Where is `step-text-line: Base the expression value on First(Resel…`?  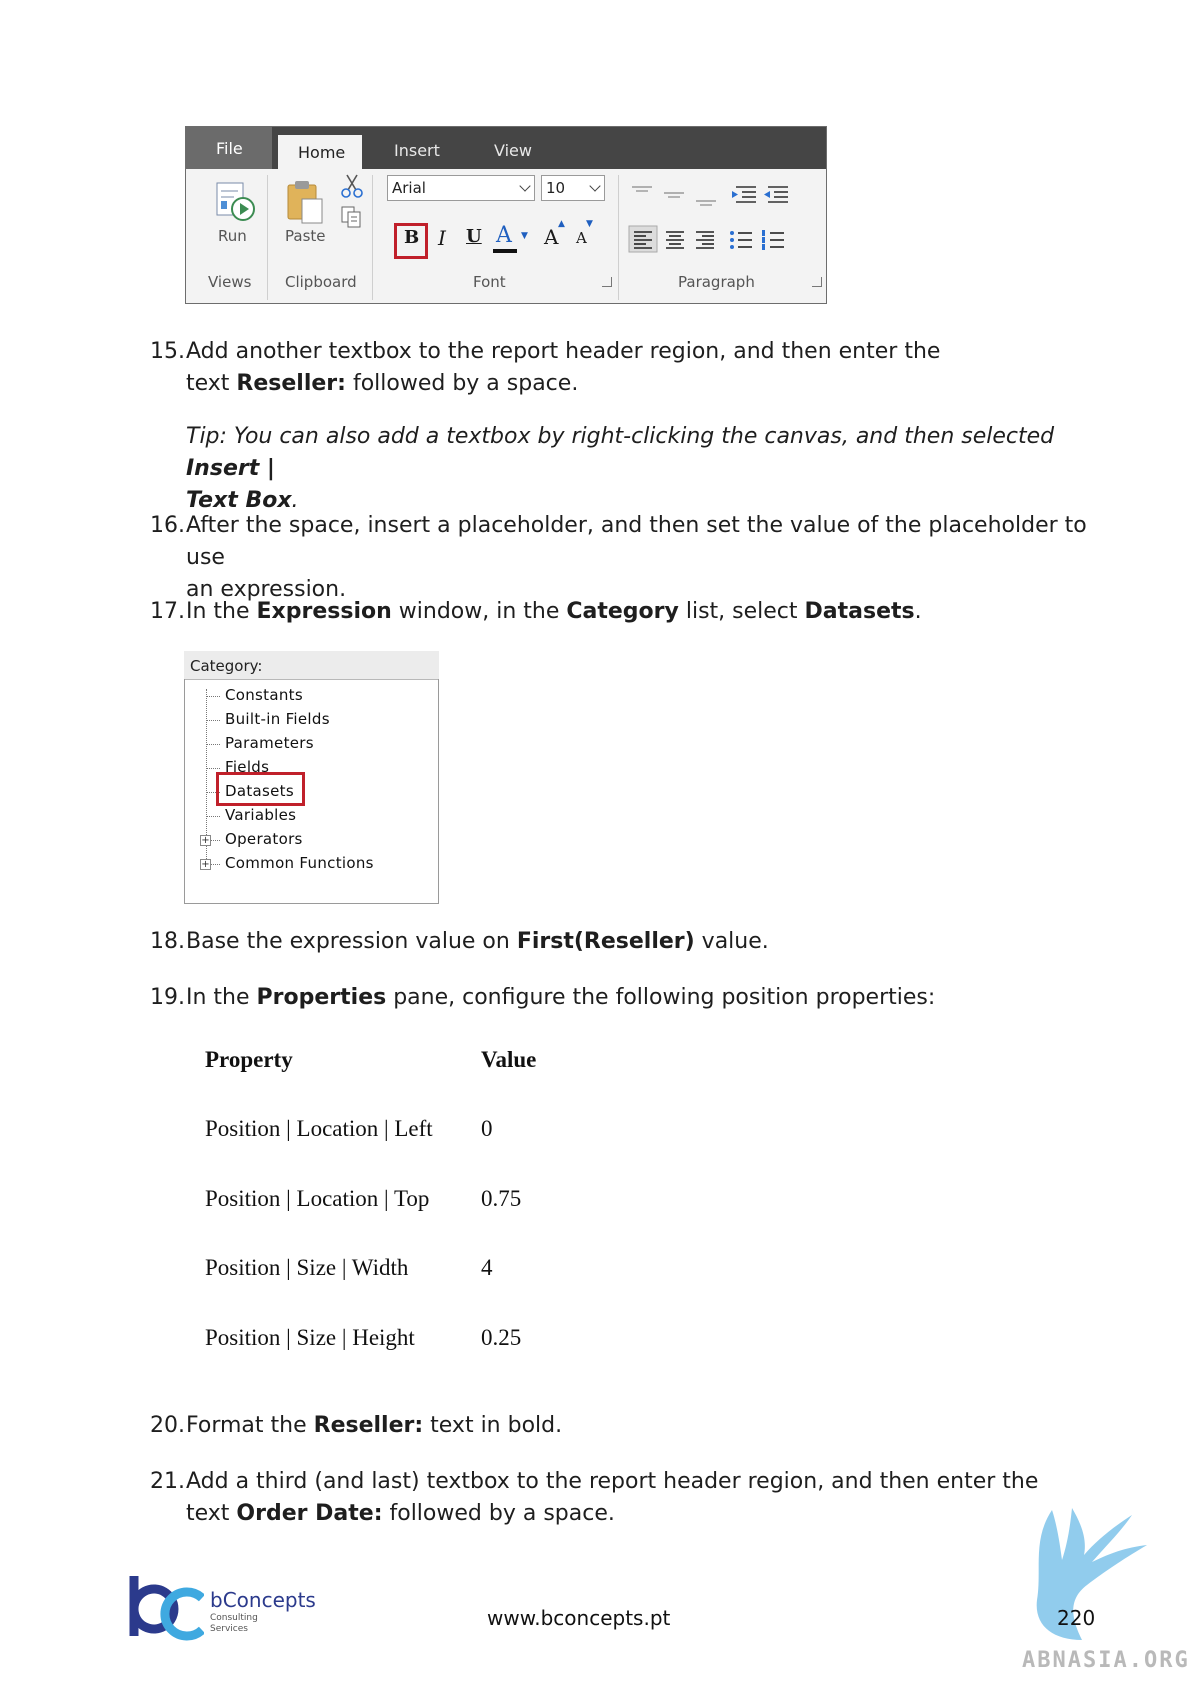 step-text-line: Base the expression value on First(Resel… is located at coordinates (477, 941).